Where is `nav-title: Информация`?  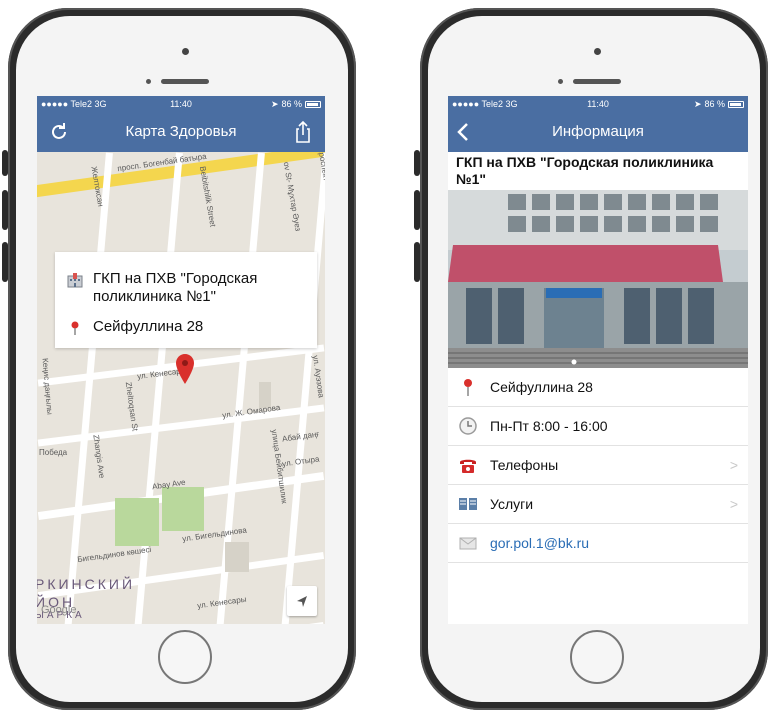 nav-title: Информация is located at coordinates (598, 131).